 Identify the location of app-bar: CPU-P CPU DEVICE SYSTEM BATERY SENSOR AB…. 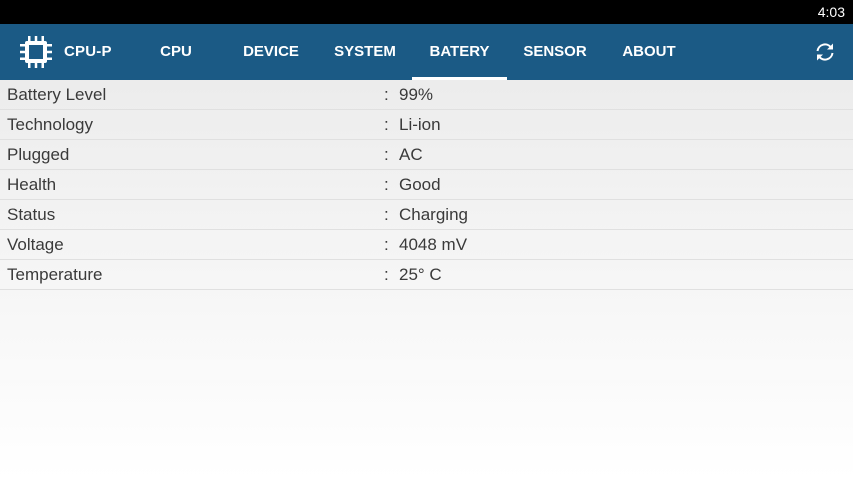
(426, 52).